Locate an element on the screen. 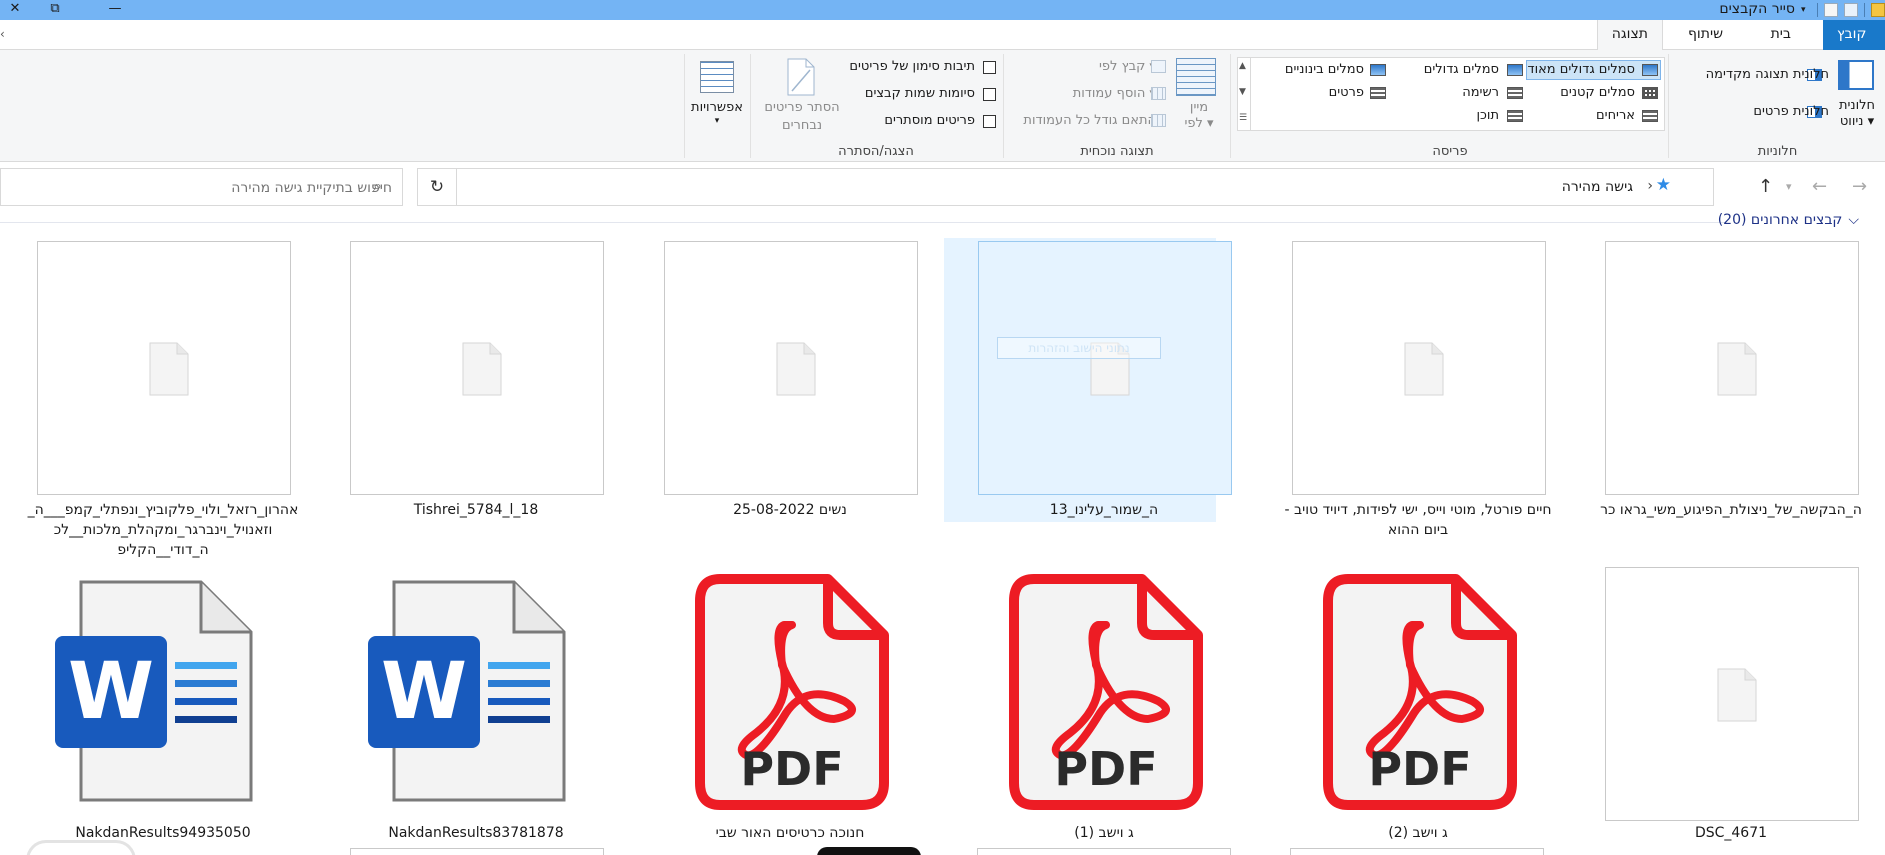 This screenshot has width=1885, height=855. new-folder-icon is located at coordinates (1831, 10).